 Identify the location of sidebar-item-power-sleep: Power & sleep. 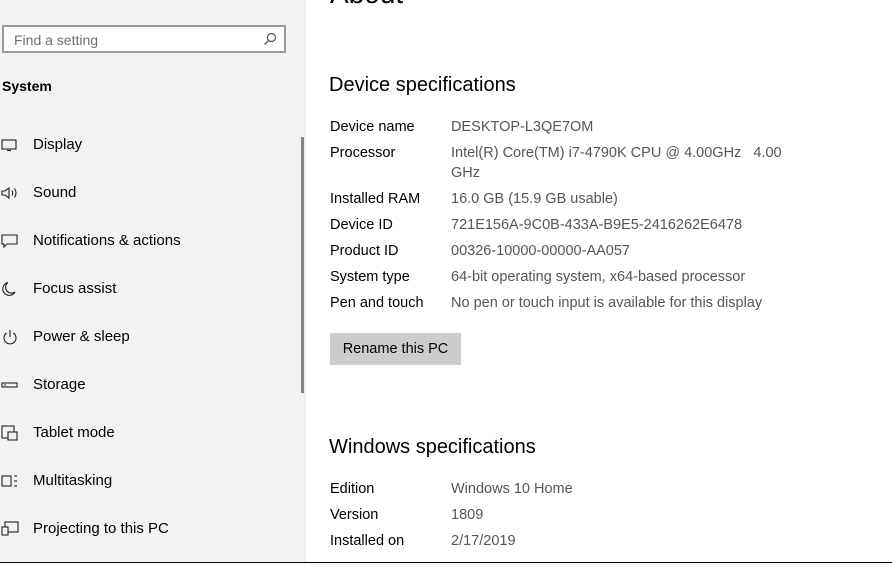
(150, 337).